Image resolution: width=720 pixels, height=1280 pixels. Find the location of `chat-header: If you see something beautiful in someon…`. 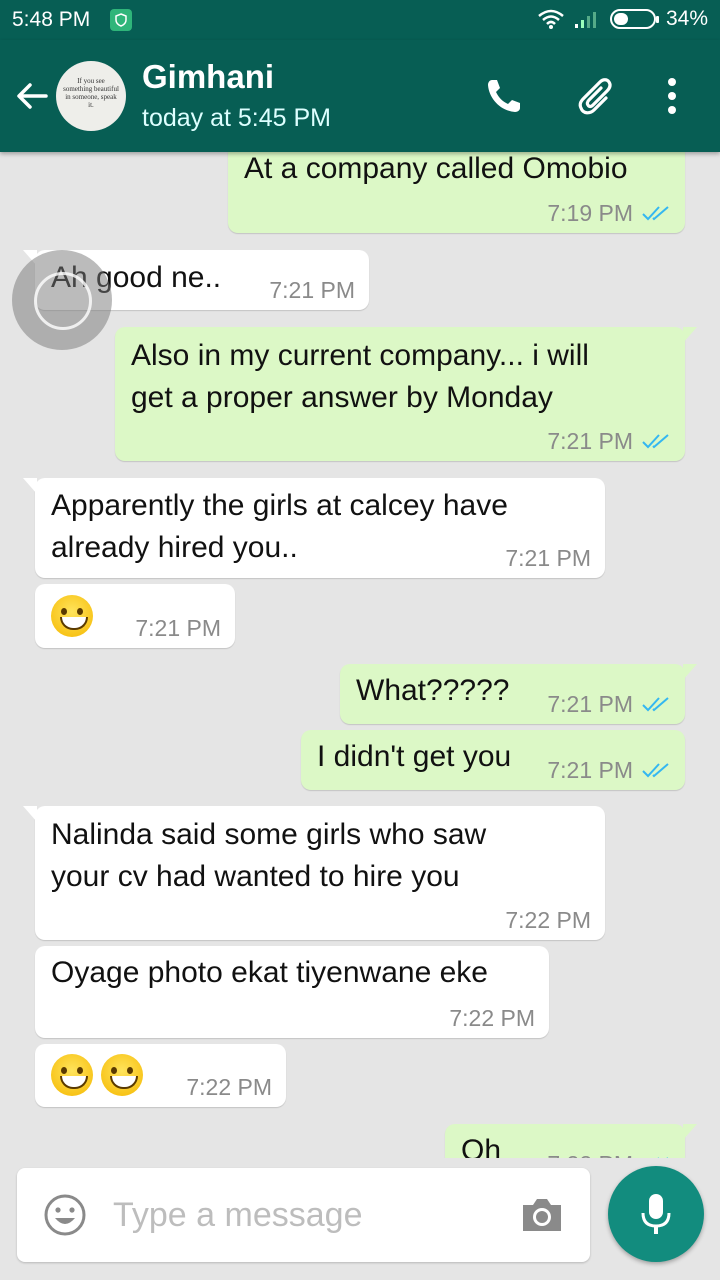

chat-header: If you see something beautiful in someon… is located at coordinates (360, 96).